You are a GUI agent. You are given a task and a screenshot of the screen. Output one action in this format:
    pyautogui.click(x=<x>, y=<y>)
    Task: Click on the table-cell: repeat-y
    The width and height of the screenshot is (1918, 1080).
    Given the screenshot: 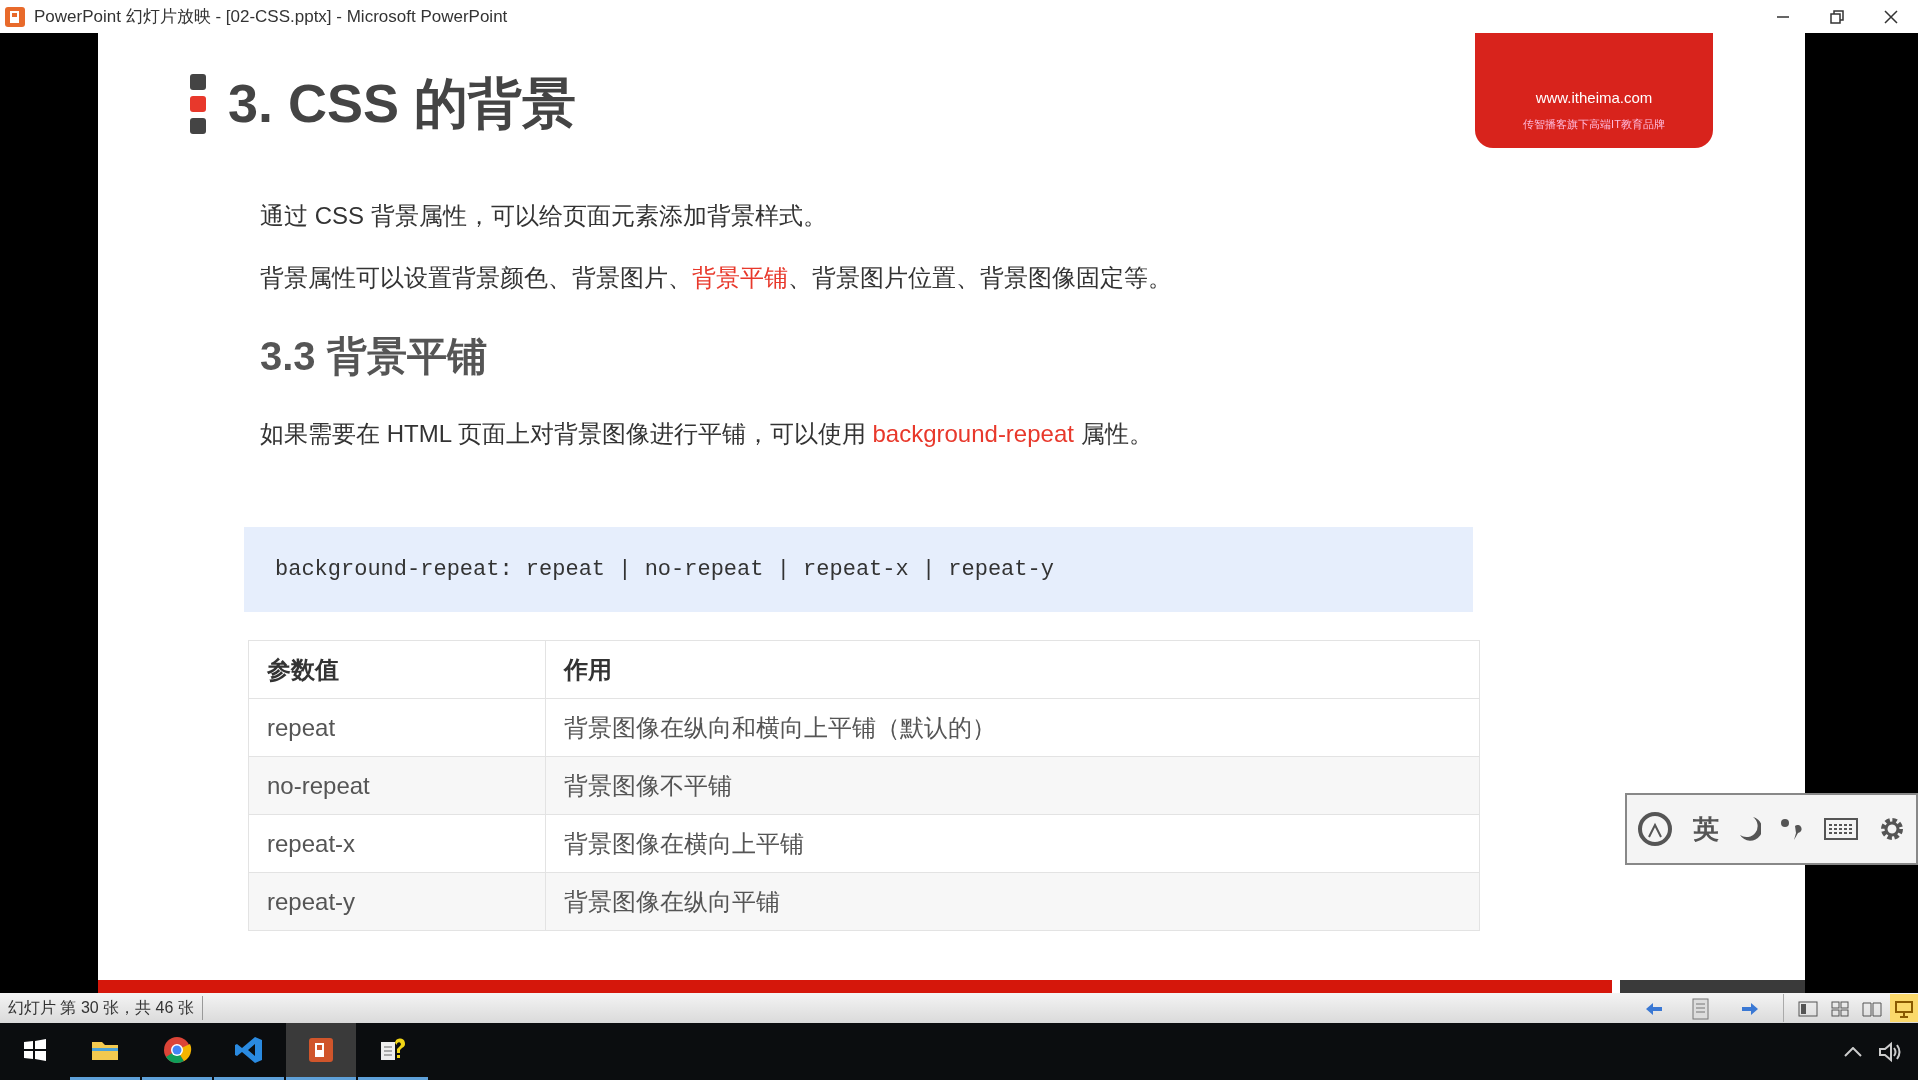 What is the action you would take?
    pyautogui.click(x=397, y=901)
    